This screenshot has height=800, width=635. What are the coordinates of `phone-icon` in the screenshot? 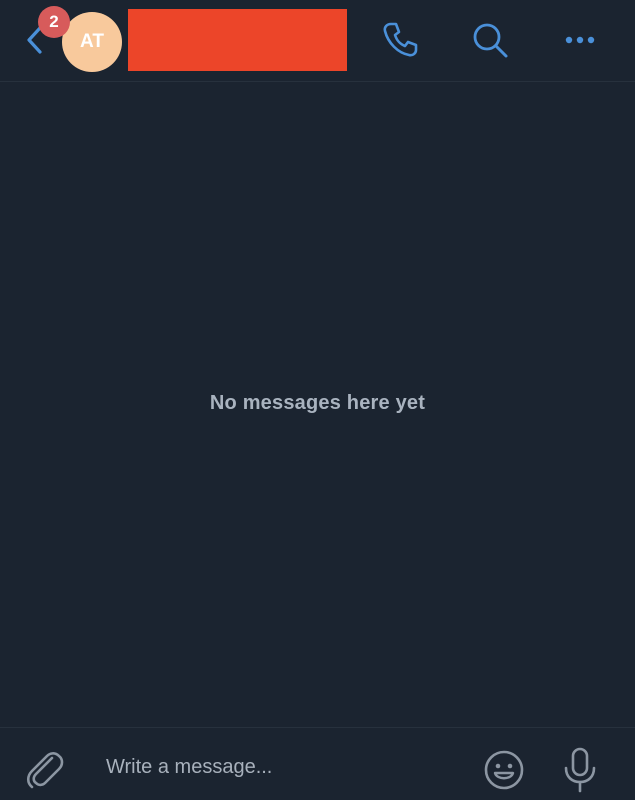 It's located at (400, 39).